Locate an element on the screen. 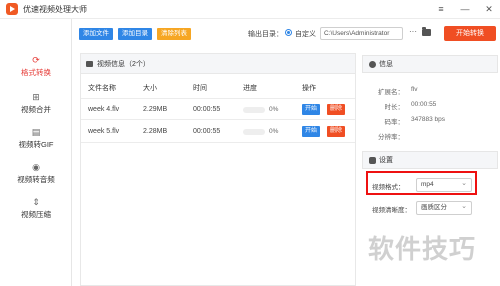 The image size is (500, 286). sidebar-item-label: 视频转音频 is located at coordinates (36, 179).